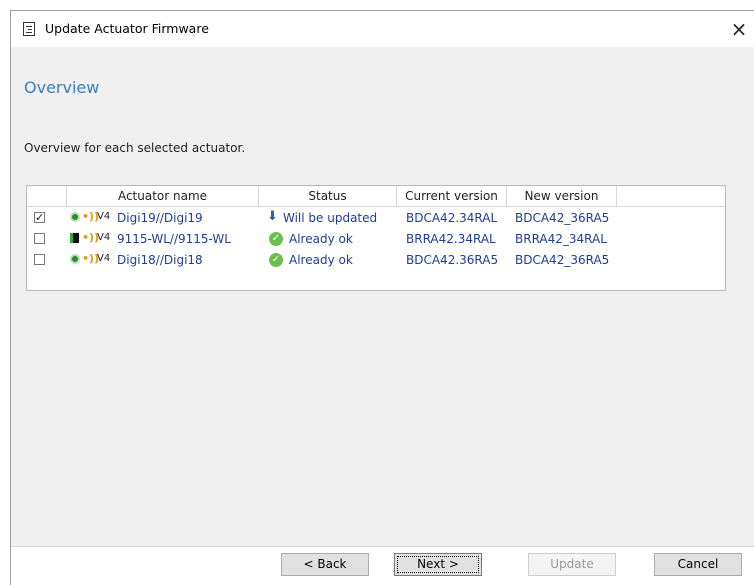 This screenshot has height=585, width=754. What do you see at coordinates (698, 564) in the screenshot?
I see `cancel-button: Cancel` at bounding box center [698, 564].